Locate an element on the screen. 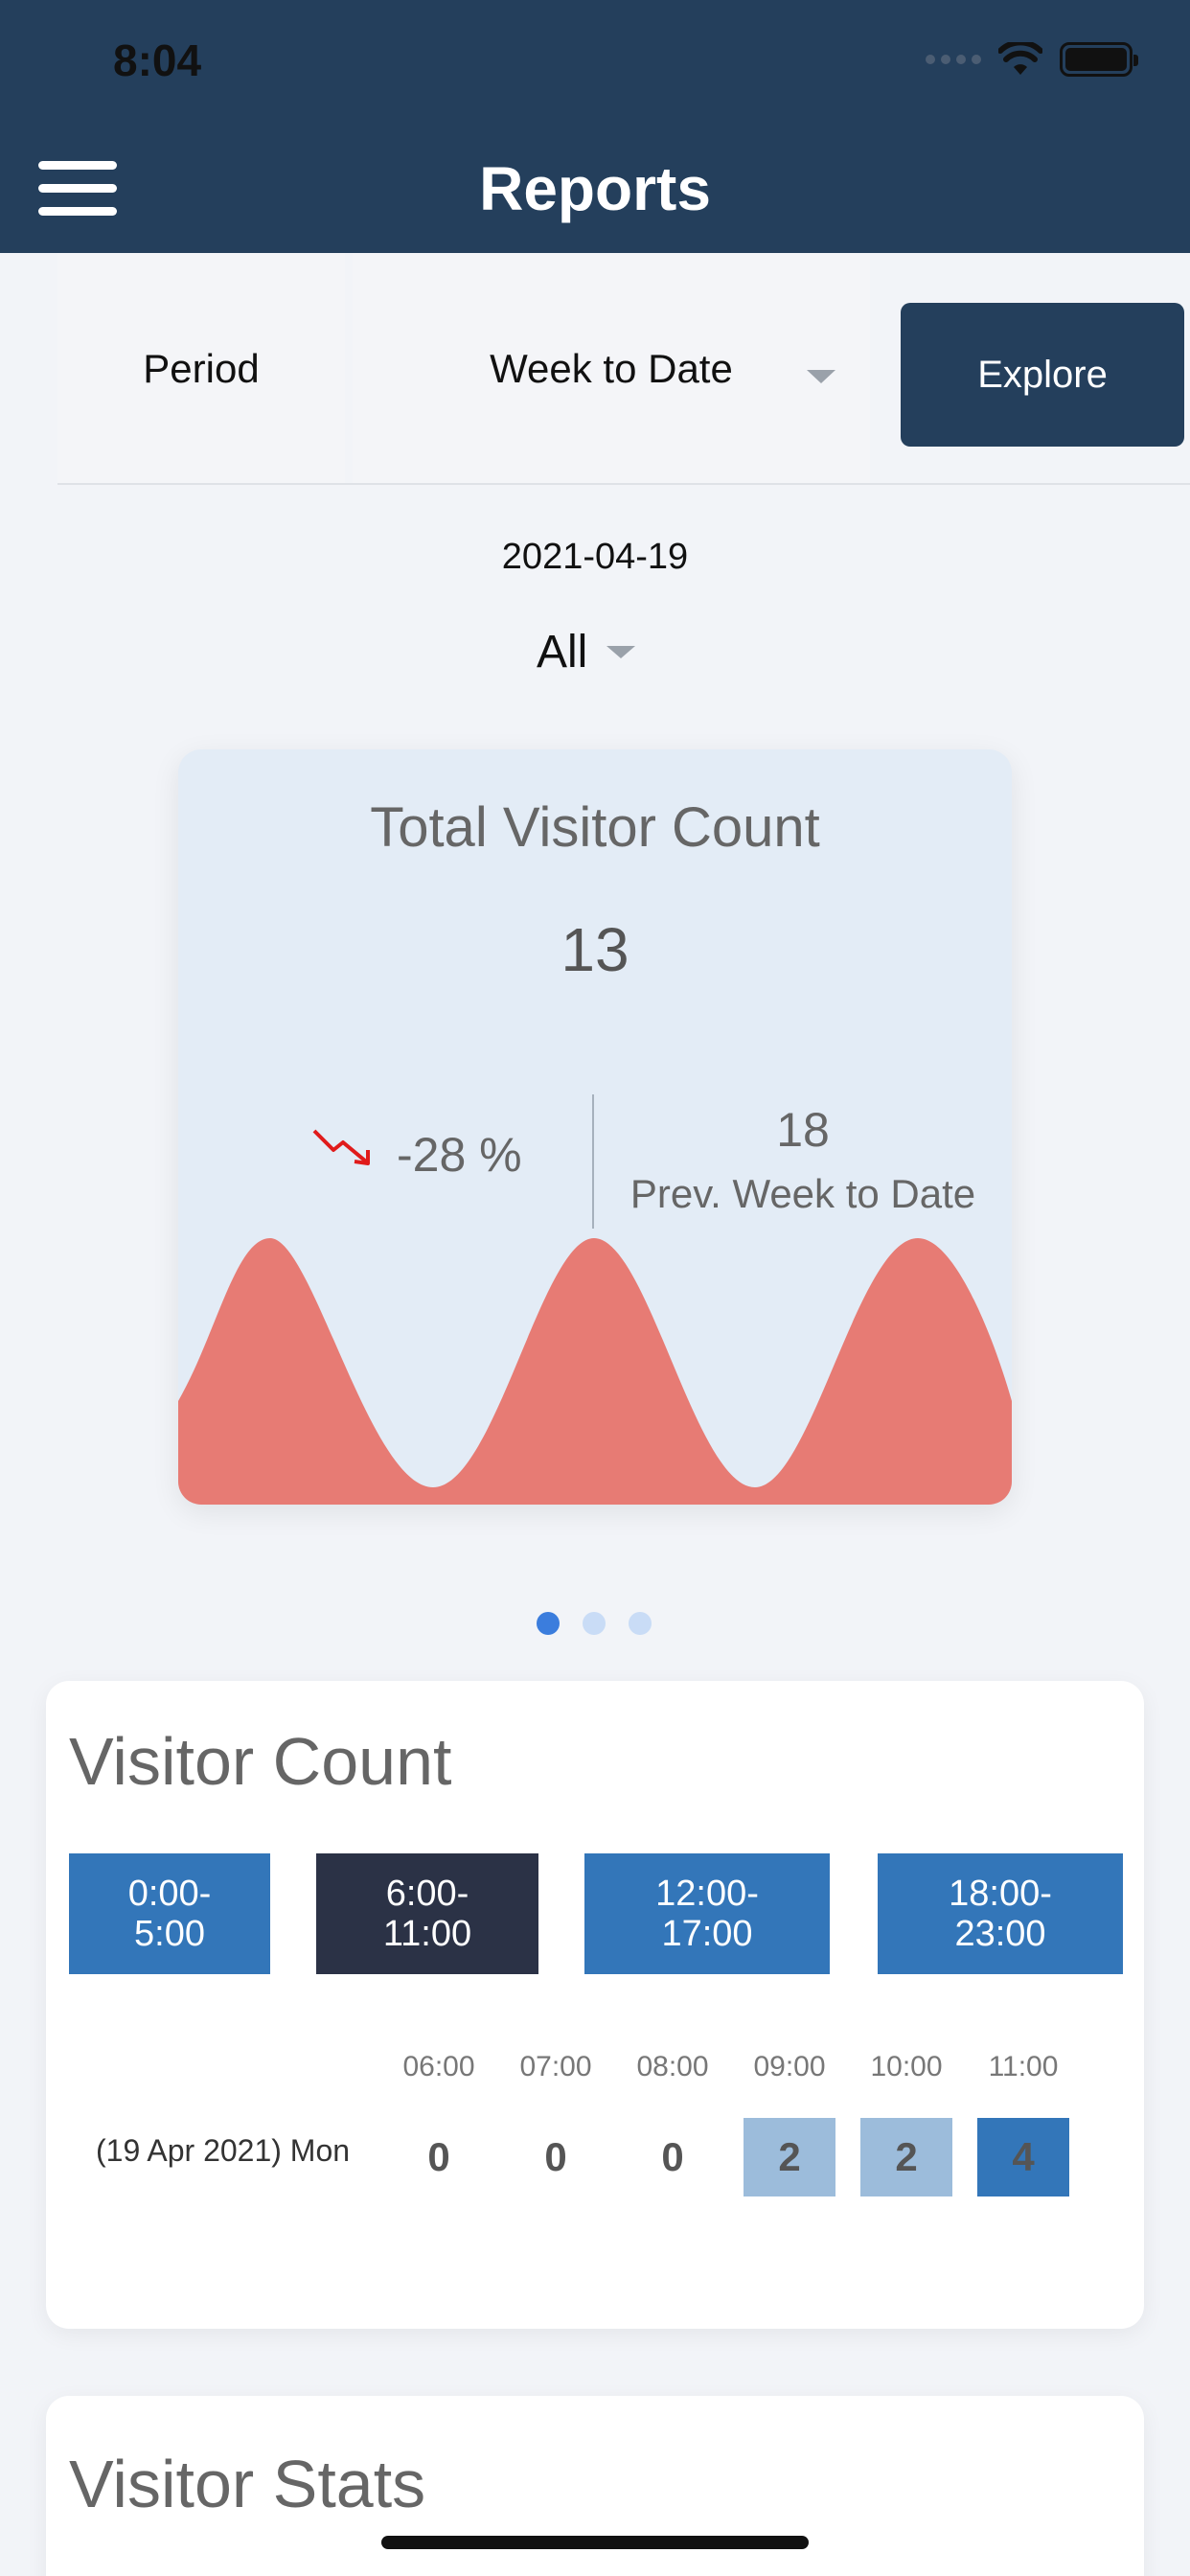  time-range-0-5-button: 0:00- 5:00 is located at coordinates (170, 1913).